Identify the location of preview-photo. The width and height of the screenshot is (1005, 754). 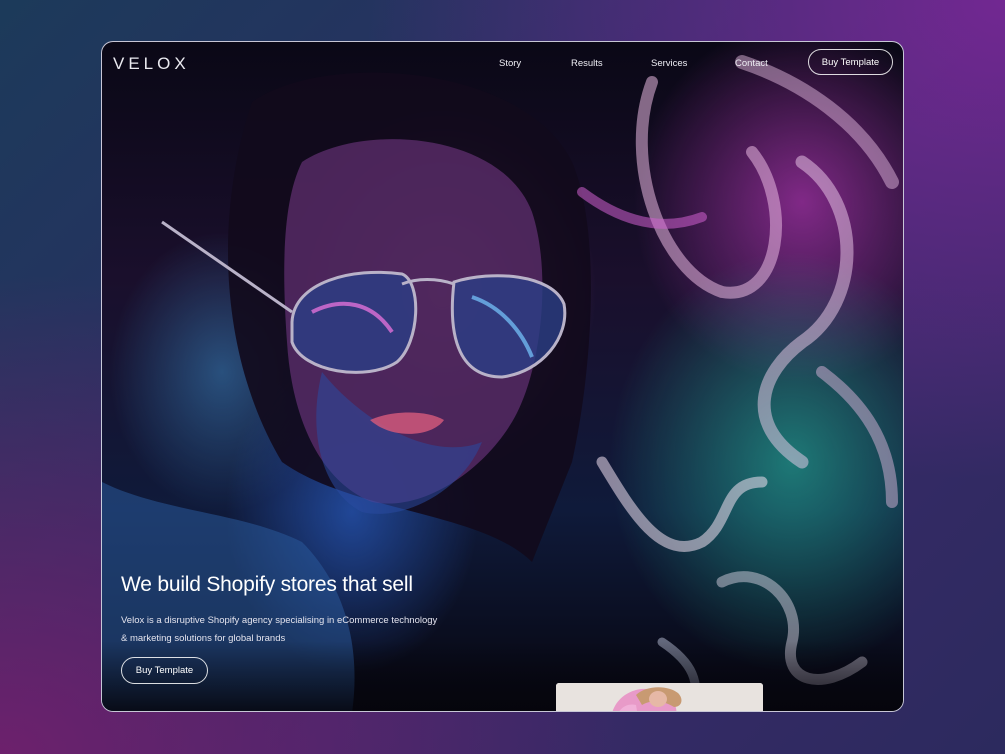
(659, 697).